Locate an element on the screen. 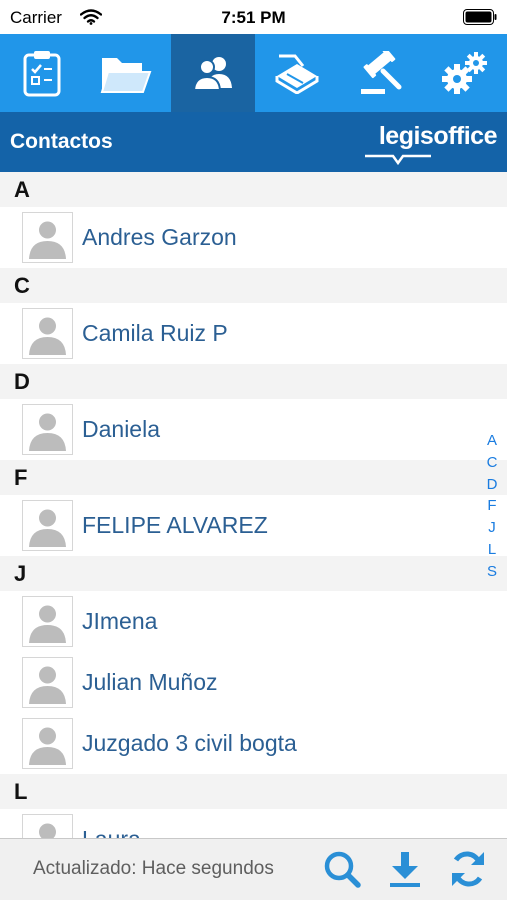 Image resolution: width=507 pixels, height=900 pixels. contact-name: Andres Garzon is located at coordinates (159, 237).